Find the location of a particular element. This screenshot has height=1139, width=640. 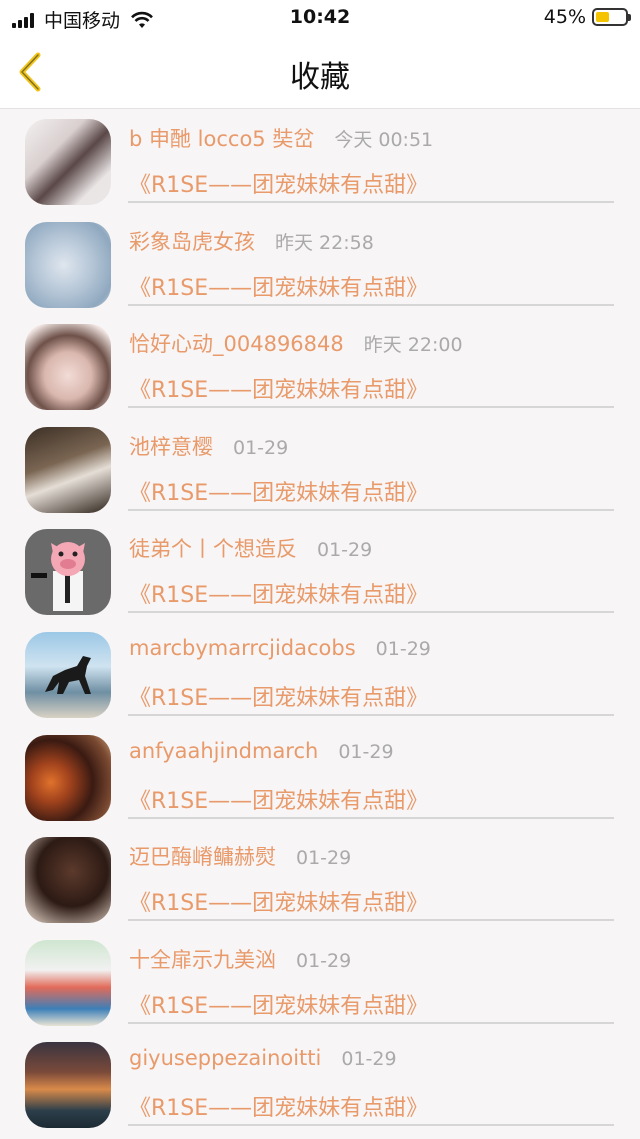

nav-bar: 收藏 is located at coordinates (320, 71).